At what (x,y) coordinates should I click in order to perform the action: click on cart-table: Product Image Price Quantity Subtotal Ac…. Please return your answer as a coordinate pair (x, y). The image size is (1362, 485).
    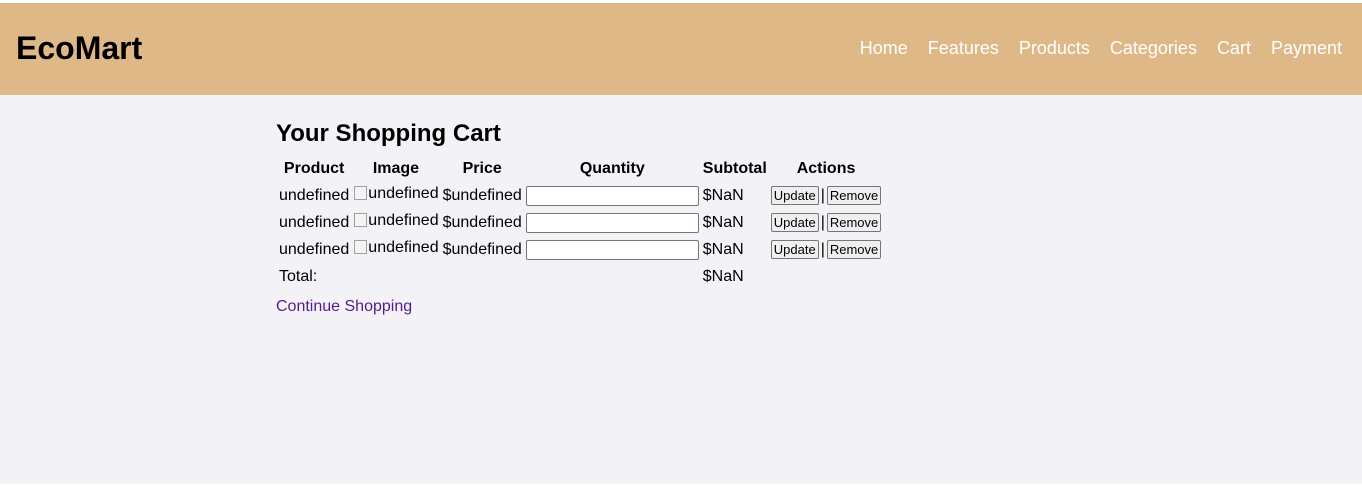
    Looking at the image, I should click on (580, 223).